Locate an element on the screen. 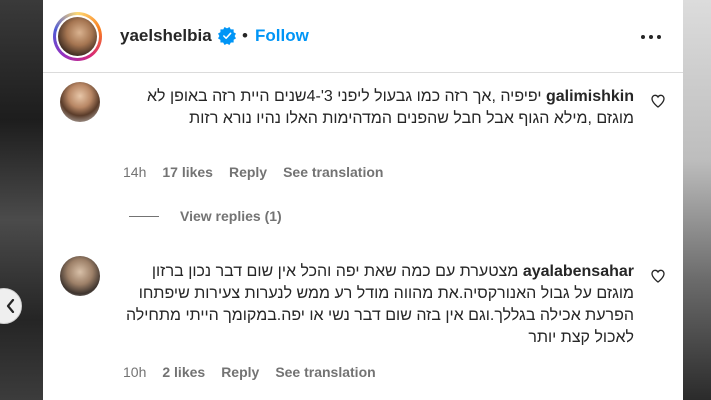 This screenshot has width=711, height=400. verified-badge-icon is located at coordinates (227, 36).